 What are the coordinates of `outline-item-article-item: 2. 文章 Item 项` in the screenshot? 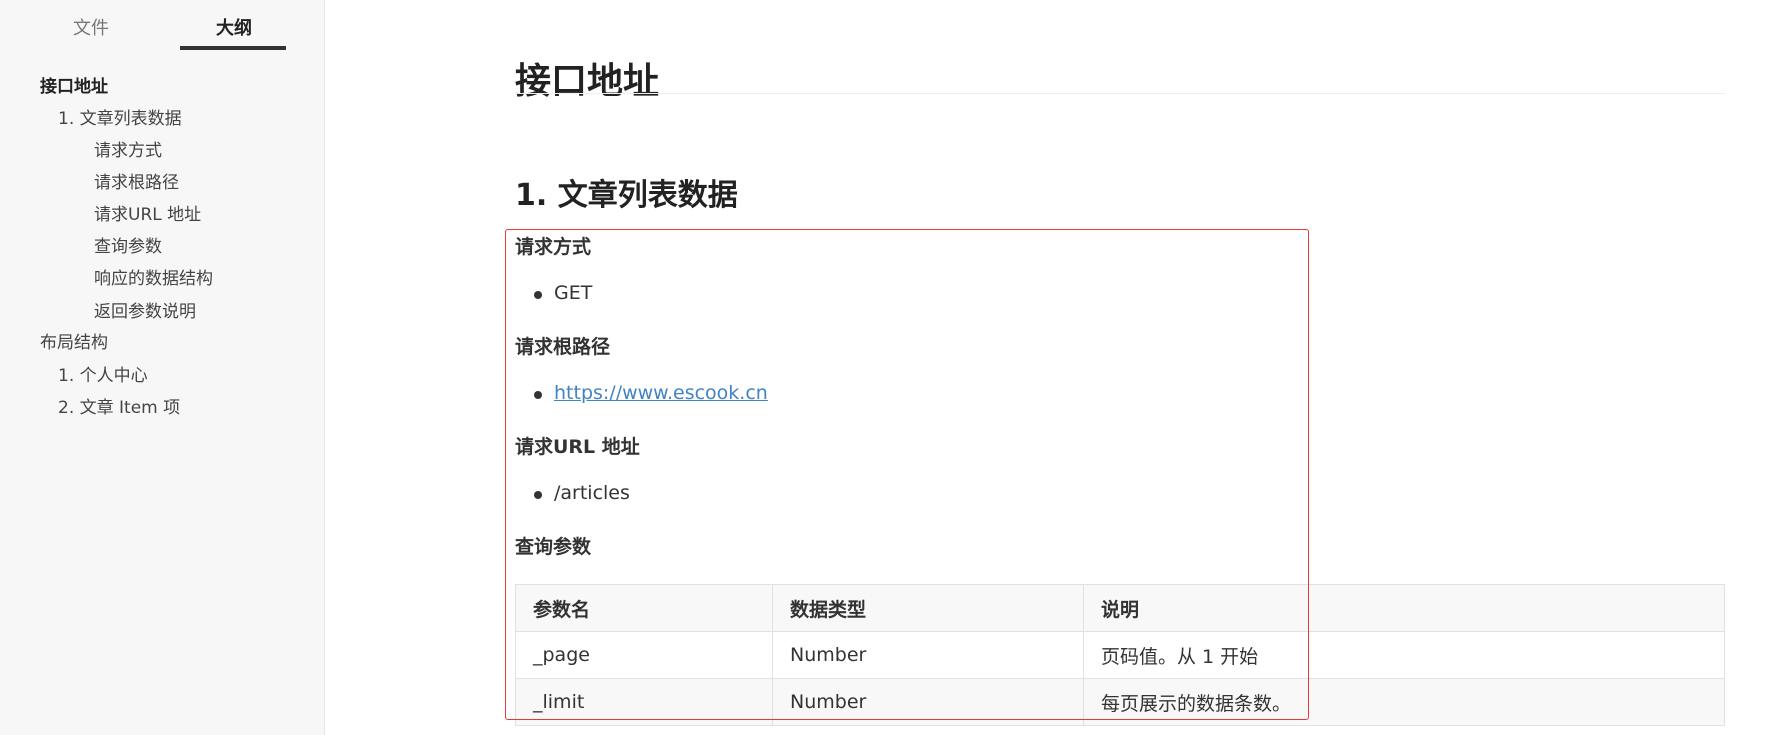 It's located at (119, 405).